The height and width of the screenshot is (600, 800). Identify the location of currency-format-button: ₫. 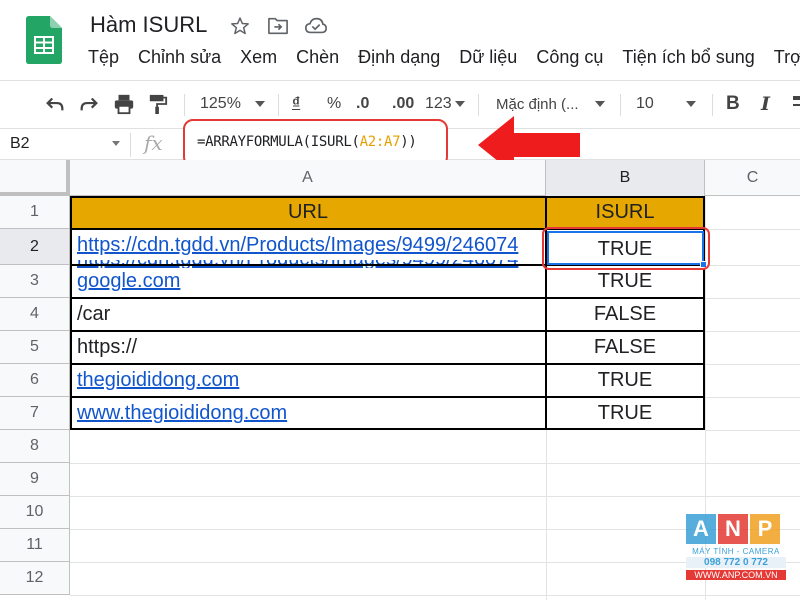
(296, 104).